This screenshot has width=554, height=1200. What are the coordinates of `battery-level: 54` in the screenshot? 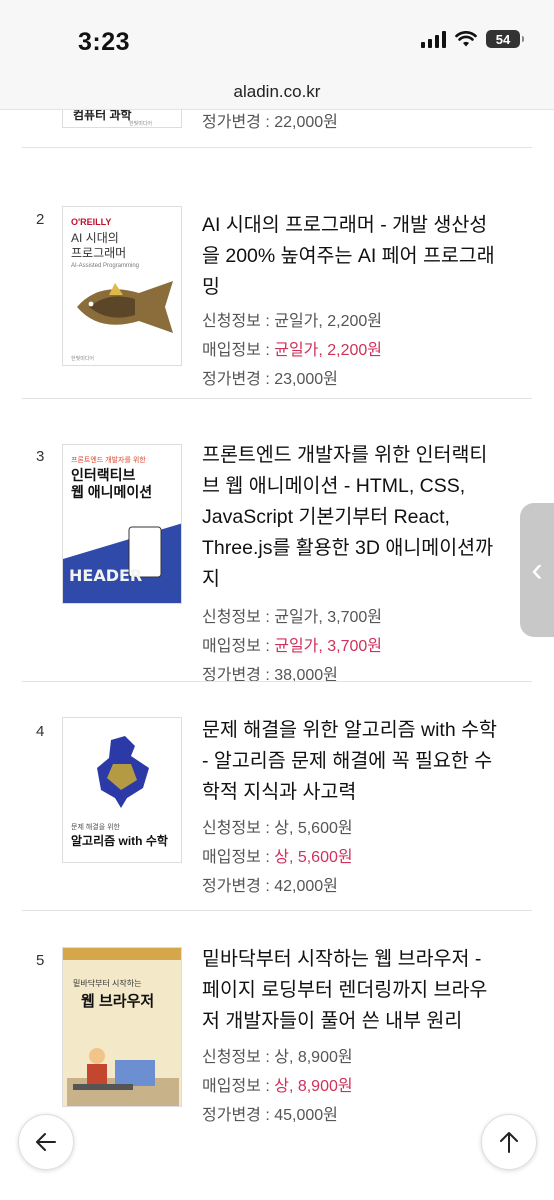 It's located at (503, 39).